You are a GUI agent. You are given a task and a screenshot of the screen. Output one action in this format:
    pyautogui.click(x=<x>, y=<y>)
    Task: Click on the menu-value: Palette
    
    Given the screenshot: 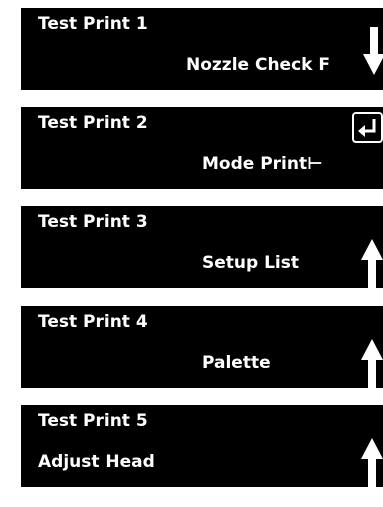 What is the action you would take?
    pyautogui.click(x=236, y=363)
    